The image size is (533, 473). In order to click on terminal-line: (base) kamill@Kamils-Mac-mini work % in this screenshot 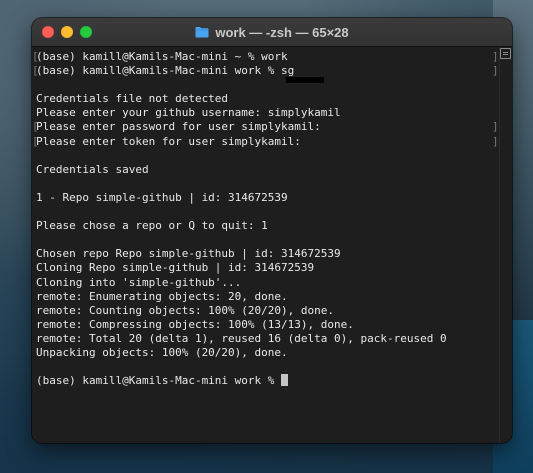, I will do `click(268, 381)`.